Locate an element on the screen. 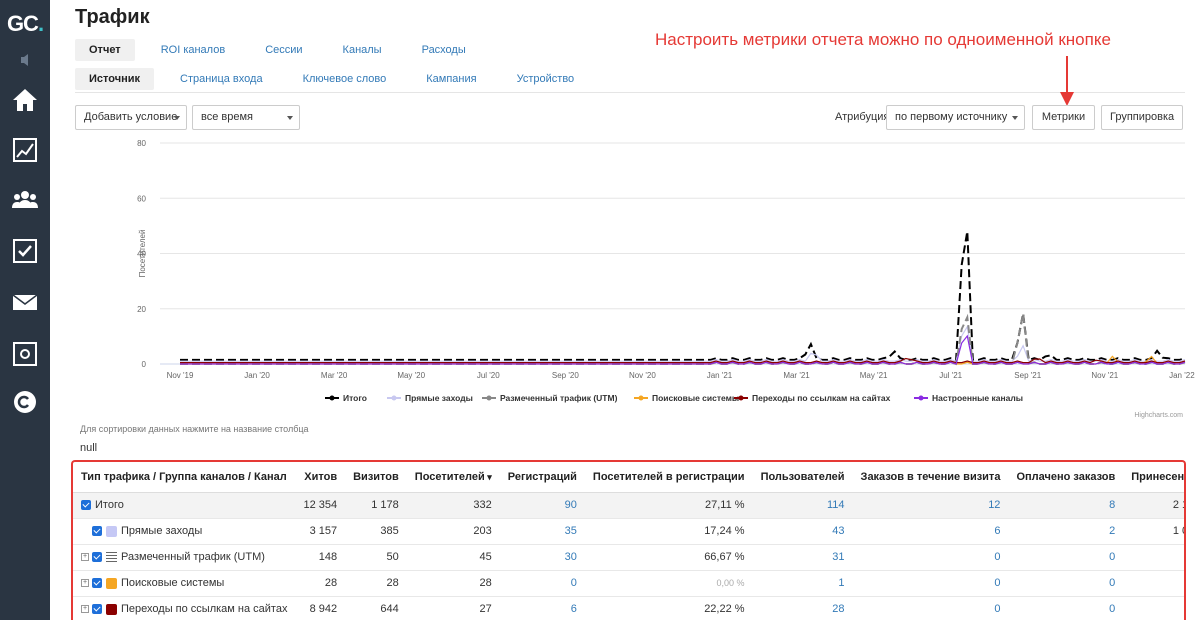 Image resolution: width=1200 pixels, height=620 pixels. tab-source-4: Устройство is located at coordinates (546, 79).